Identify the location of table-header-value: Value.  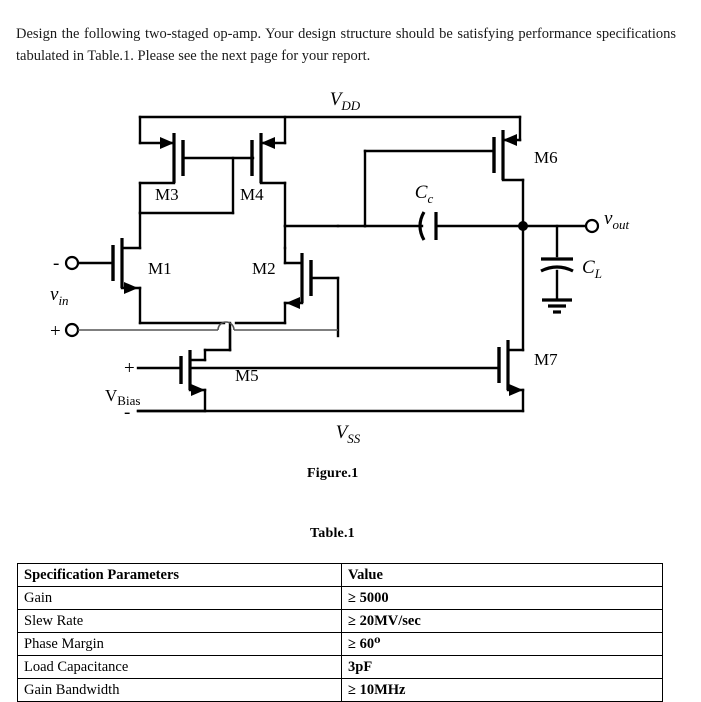
(502, 575).